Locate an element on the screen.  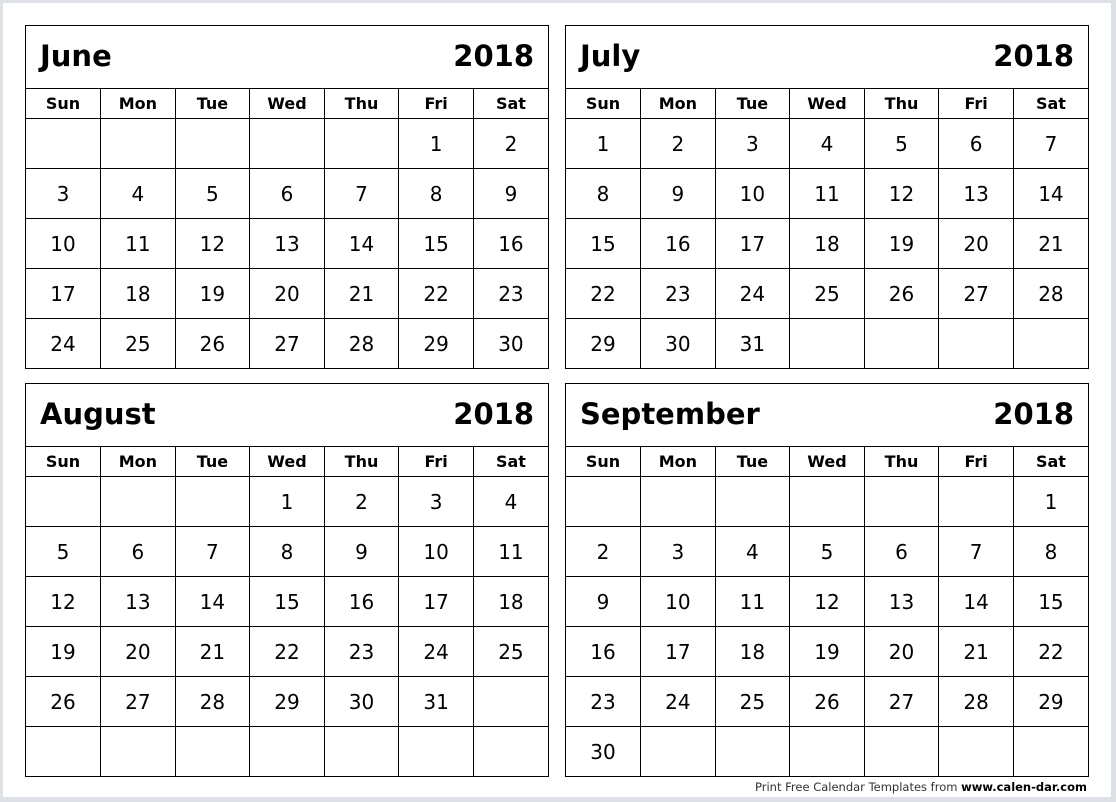
day-cell: 2 is located at coordinates (678, 143).